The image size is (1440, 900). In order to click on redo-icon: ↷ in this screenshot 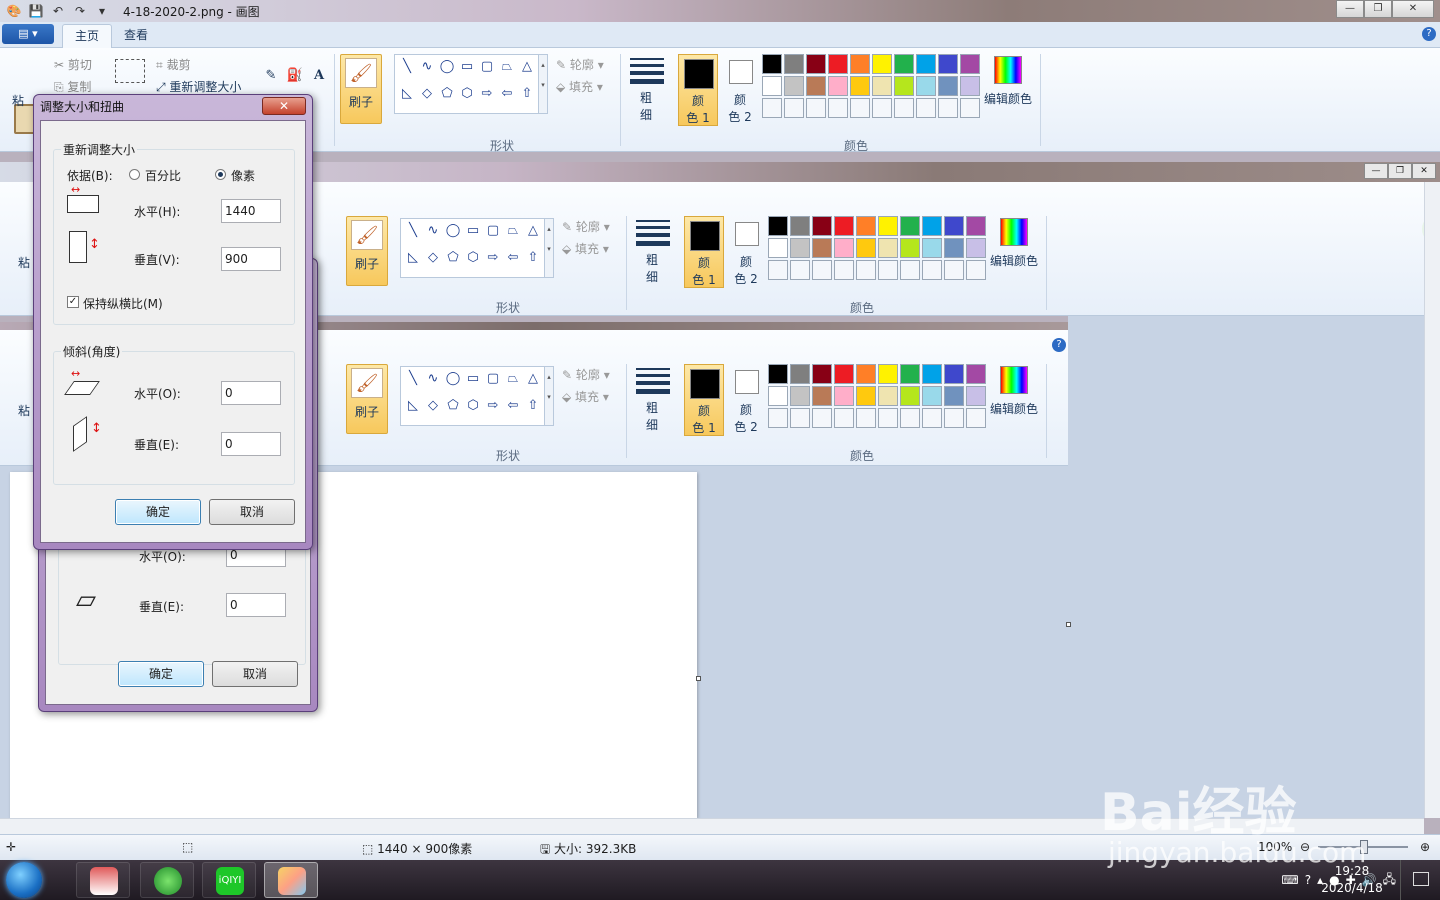, I will do `click(80, 11)`.